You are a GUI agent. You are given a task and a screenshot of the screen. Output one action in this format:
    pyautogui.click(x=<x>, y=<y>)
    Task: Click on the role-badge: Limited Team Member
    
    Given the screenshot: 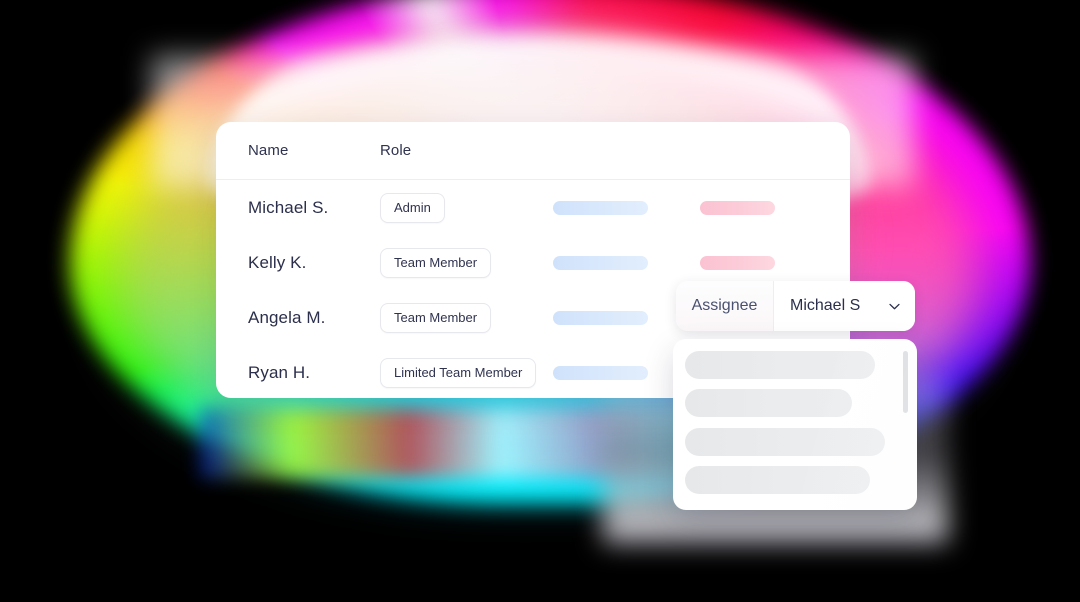 What is the action you would take?
    pyautogui.click(x=458, y=372)
    